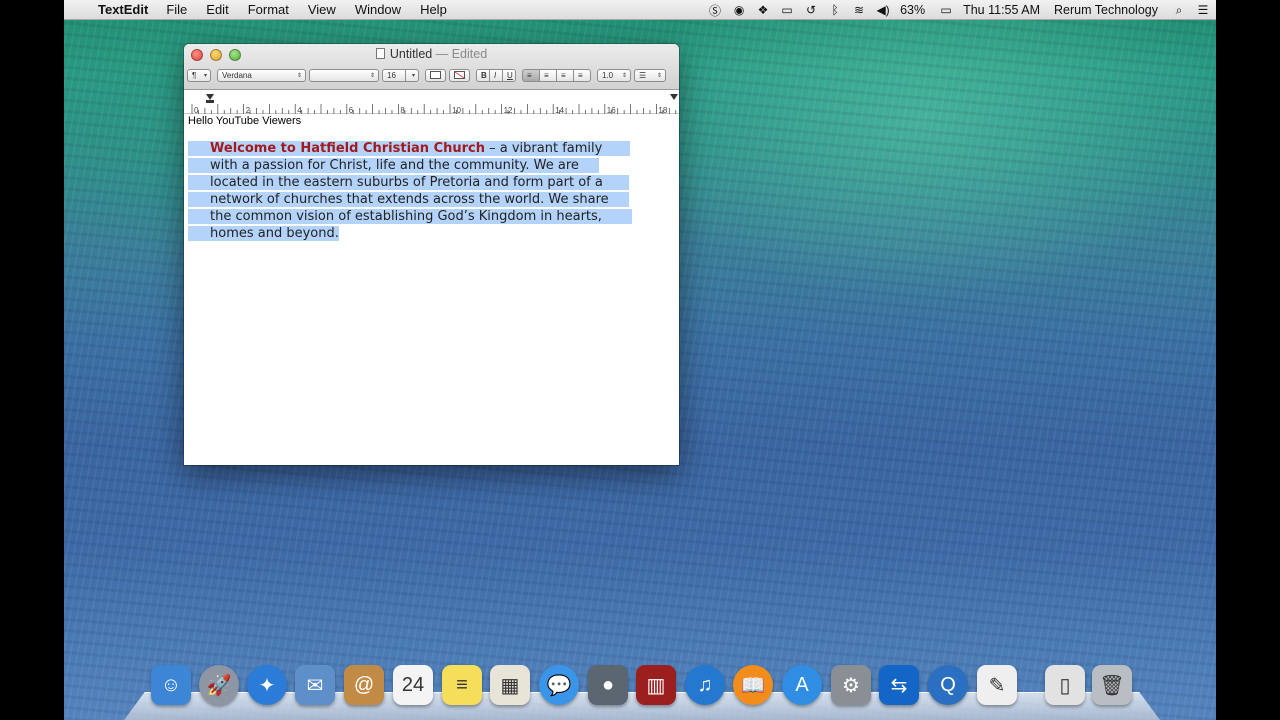 This screenshot has width=1280, height=720. I want to click on dock-item: ✉, so click(315, 685).